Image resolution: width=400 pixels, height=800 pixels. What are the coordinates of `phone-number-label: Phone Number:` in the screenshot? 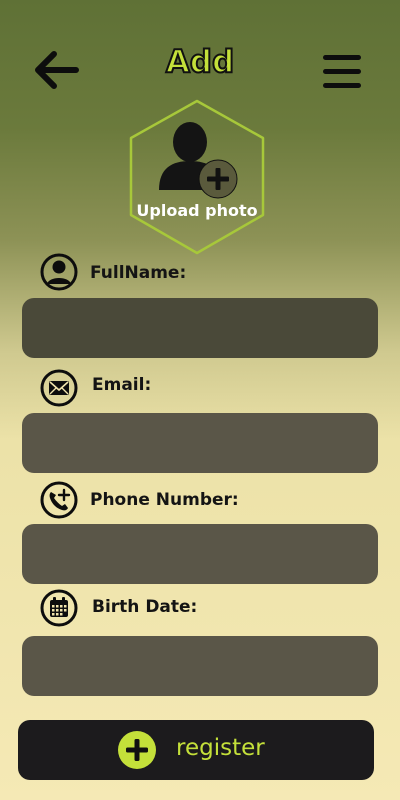 It's located at (164, 500).